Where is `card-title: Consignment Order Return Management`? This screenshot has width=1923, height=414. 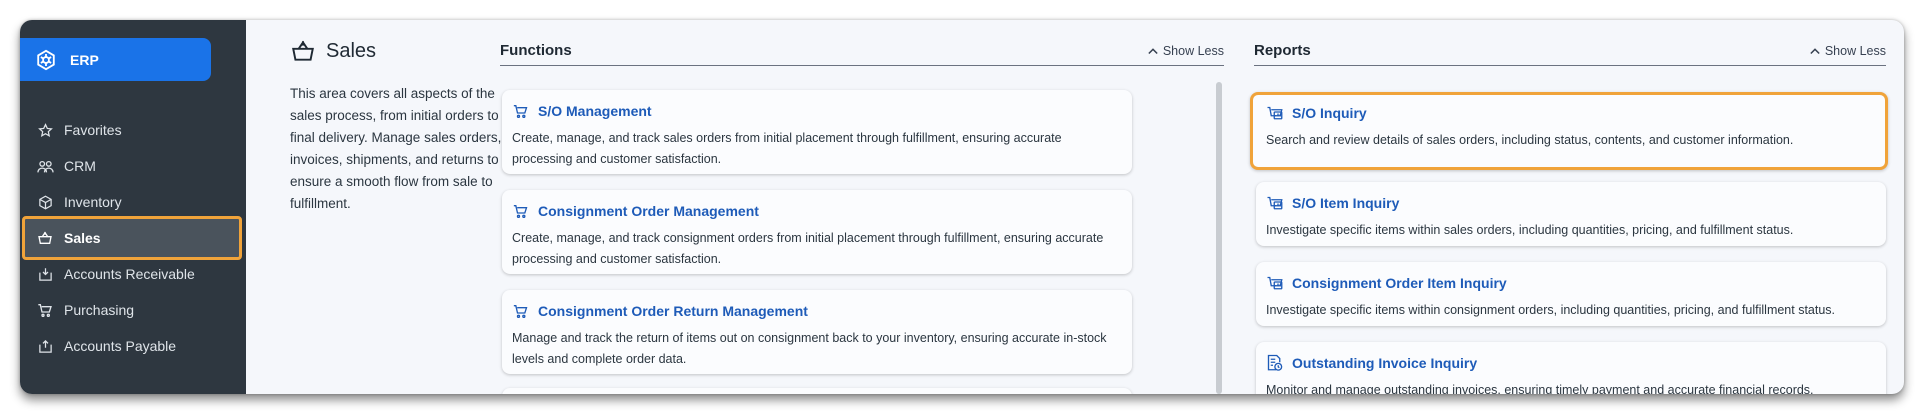 card-title: Consignment Order Return Management is located at coordinates (673, 311).